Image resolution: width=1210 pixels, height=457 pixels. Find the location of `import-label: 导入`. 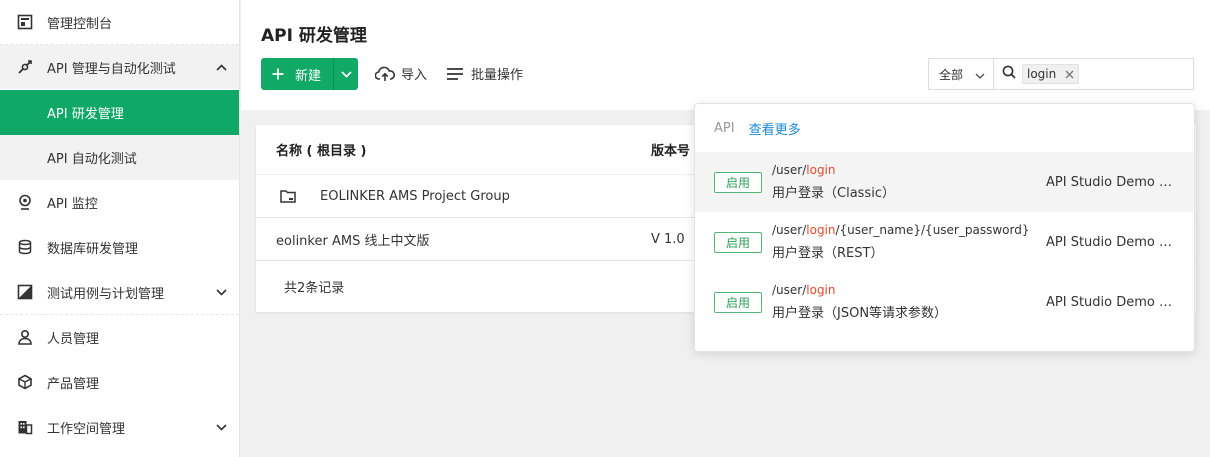

import-label: 导入 is located at coordinates (414, 75).